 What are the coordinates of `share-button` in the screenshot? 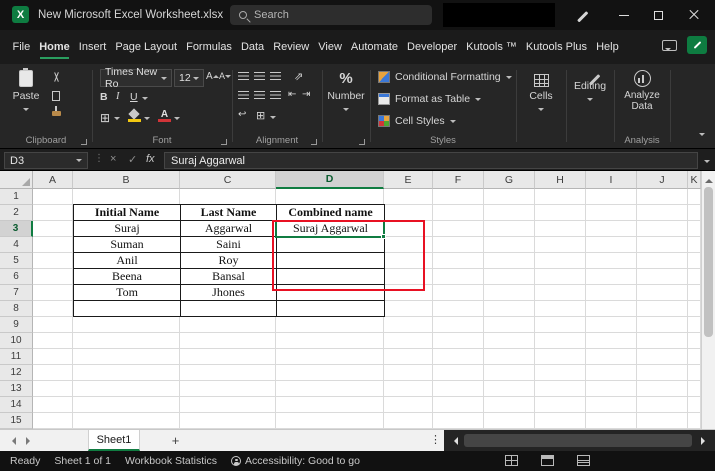 It's located at (697, 45).